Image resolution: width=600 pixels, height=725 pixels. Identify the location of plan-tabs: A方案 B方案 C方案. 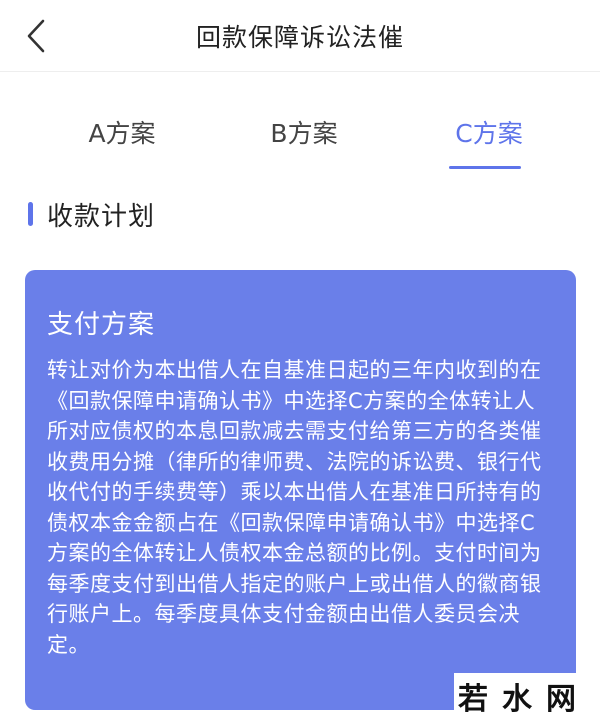
(300, 135).